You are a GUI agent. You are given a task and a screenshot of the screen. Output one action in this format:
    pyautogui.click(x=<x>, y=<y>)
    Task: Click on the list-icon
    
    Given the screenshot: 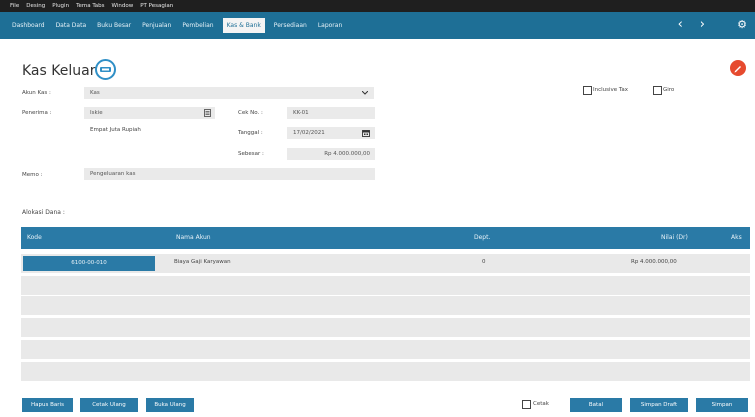 What is the action you would take?
    pyautogui.click(x=207, y=113)
    